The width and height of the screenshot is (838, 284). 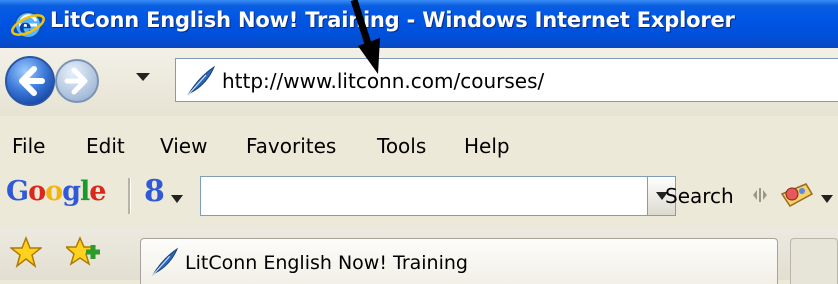 I want to click on address-bar: http://www.litconn.com/courses/, so click(x=506, y=80).